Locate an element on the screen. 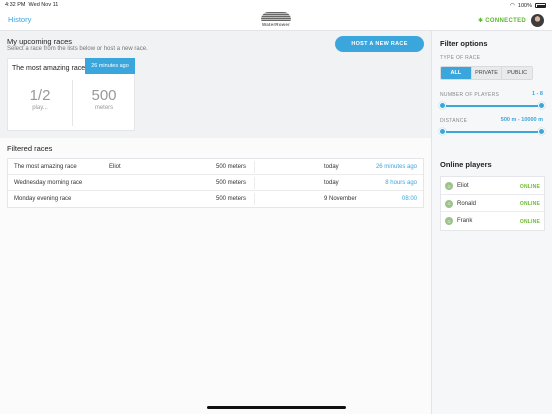  list-item: ☺ Eliot ONLINE is located at coordinates (492, 186).